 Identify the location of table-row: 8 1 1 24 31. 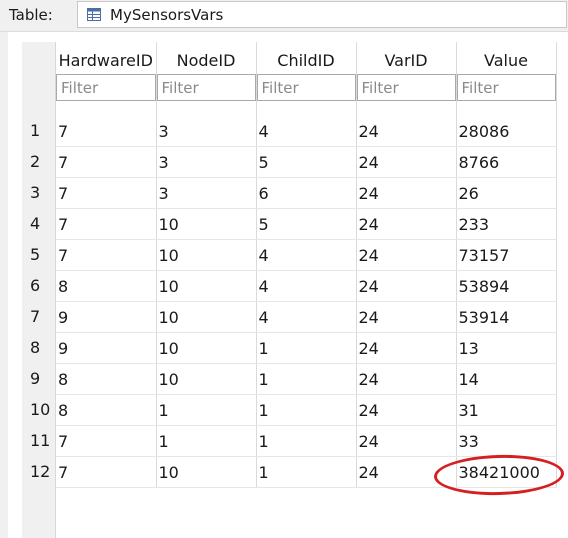
(306, 410).